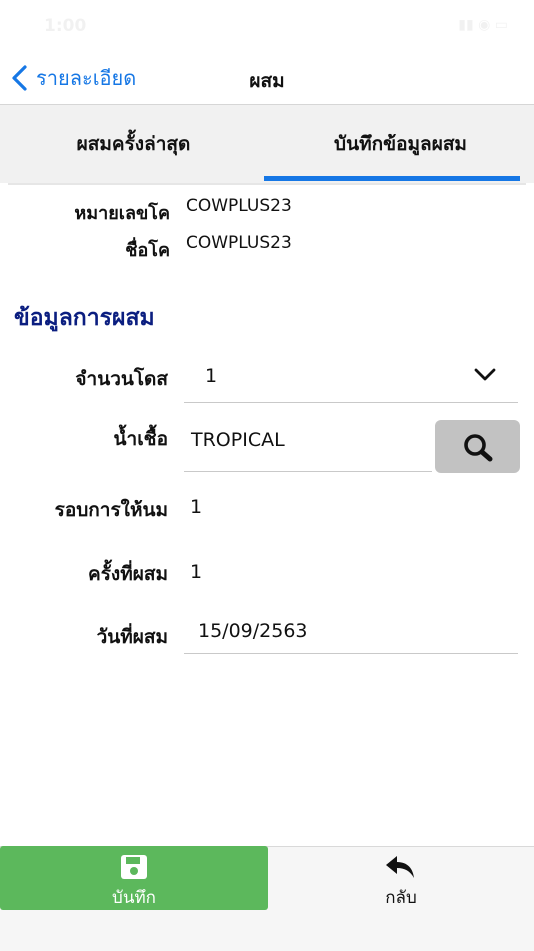  Describe the element at coordinates (147, 250) in the screenshot. I see `cow-name-label: ชื่อโค` at that location.